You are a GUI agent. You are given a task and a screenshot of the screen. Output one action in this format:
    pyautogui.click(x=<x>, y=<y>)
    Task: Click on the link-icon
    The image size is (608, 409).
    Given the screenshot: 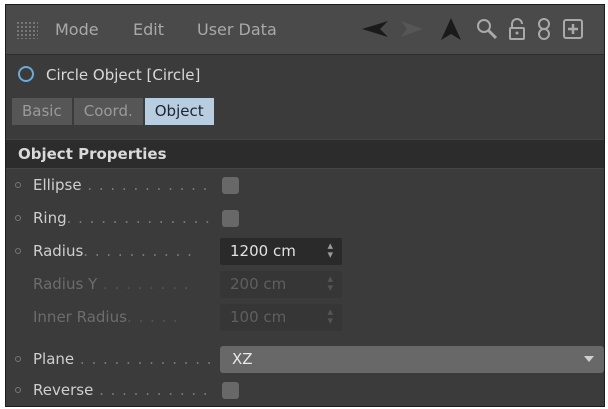 What is the action you would take?
    pyautogui.click(x=544, y=29)
    